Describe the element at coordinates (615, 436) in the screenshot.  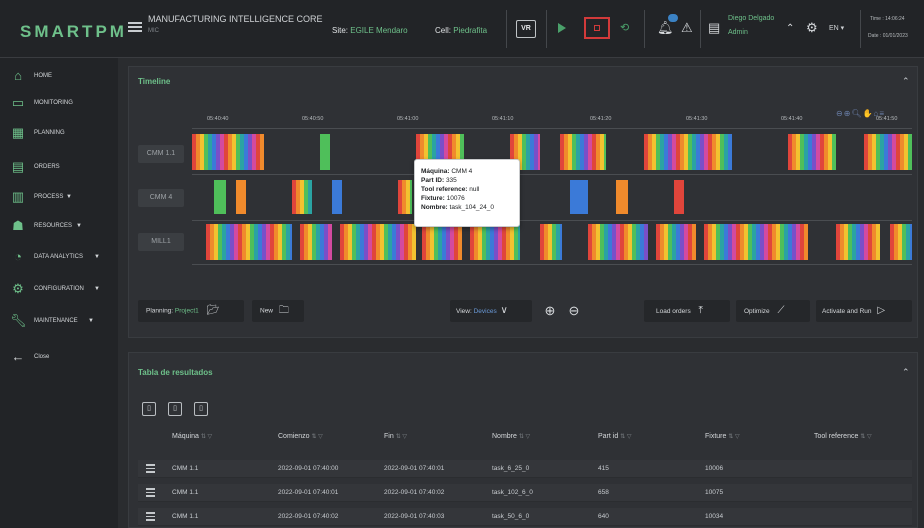
I see `column-header-part-id: Part id ⇅ ▽` at that location.